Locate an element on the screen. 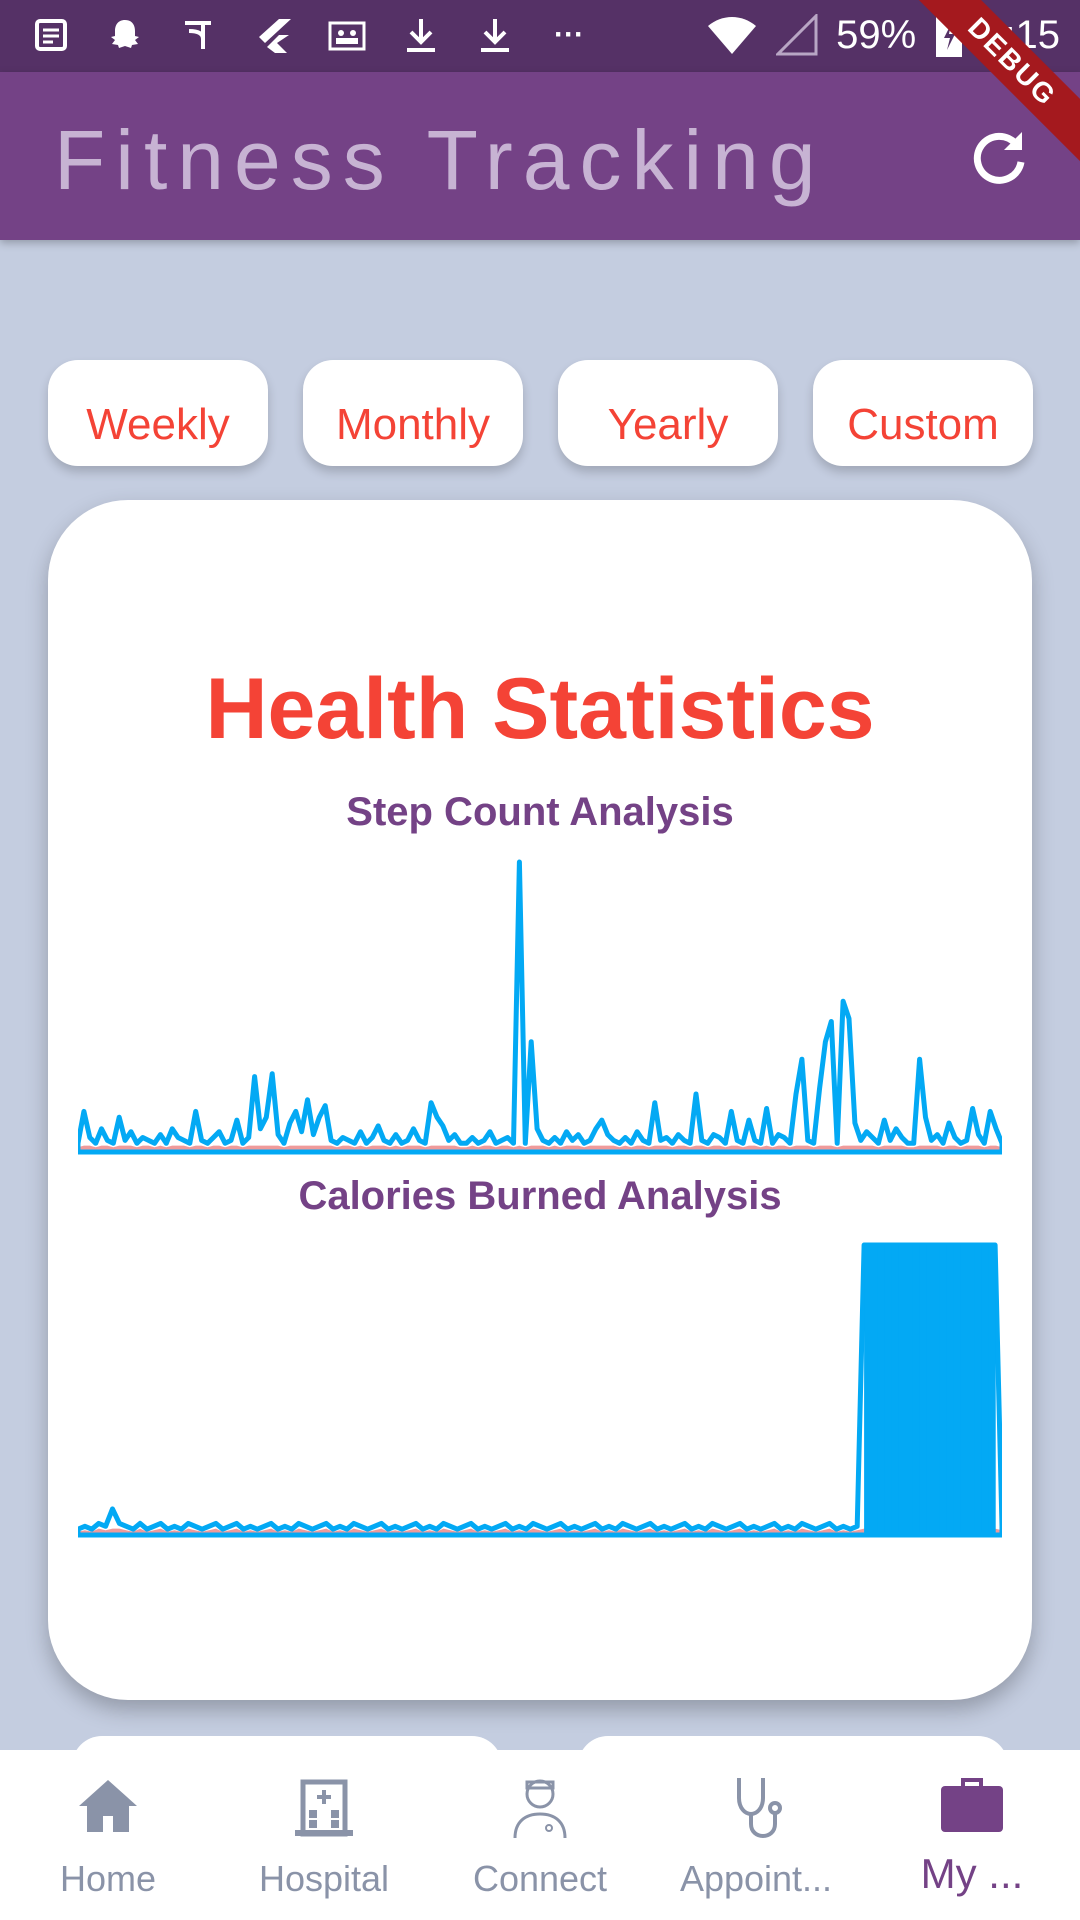 This screenshot has height=1920, width=1080. briefcase-icon is located at coordinates (972, 1805).